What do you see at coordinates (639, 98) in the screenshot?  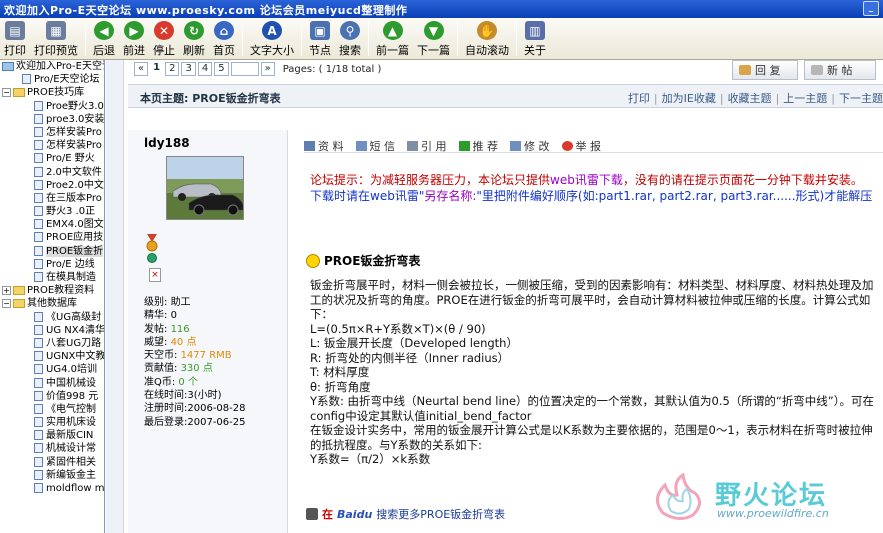 I see `print-link: 打印` at bounding box center [639, 98].